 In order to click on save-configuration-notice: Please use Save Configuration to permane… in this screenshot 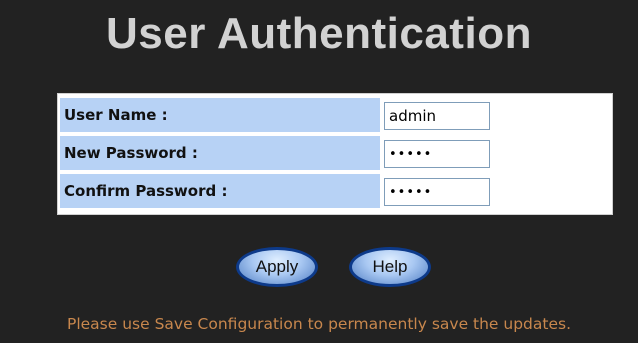, I will do `click(319, 324)`.